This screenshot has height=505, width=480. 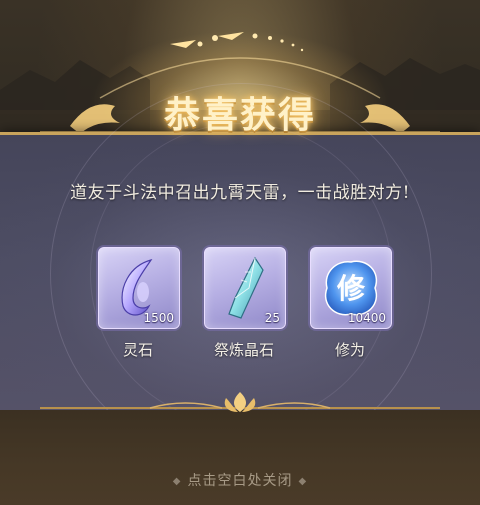 I want to click on close-hint: ◆ 点击空白处关闭 ◆, so click(x=240, y=480).